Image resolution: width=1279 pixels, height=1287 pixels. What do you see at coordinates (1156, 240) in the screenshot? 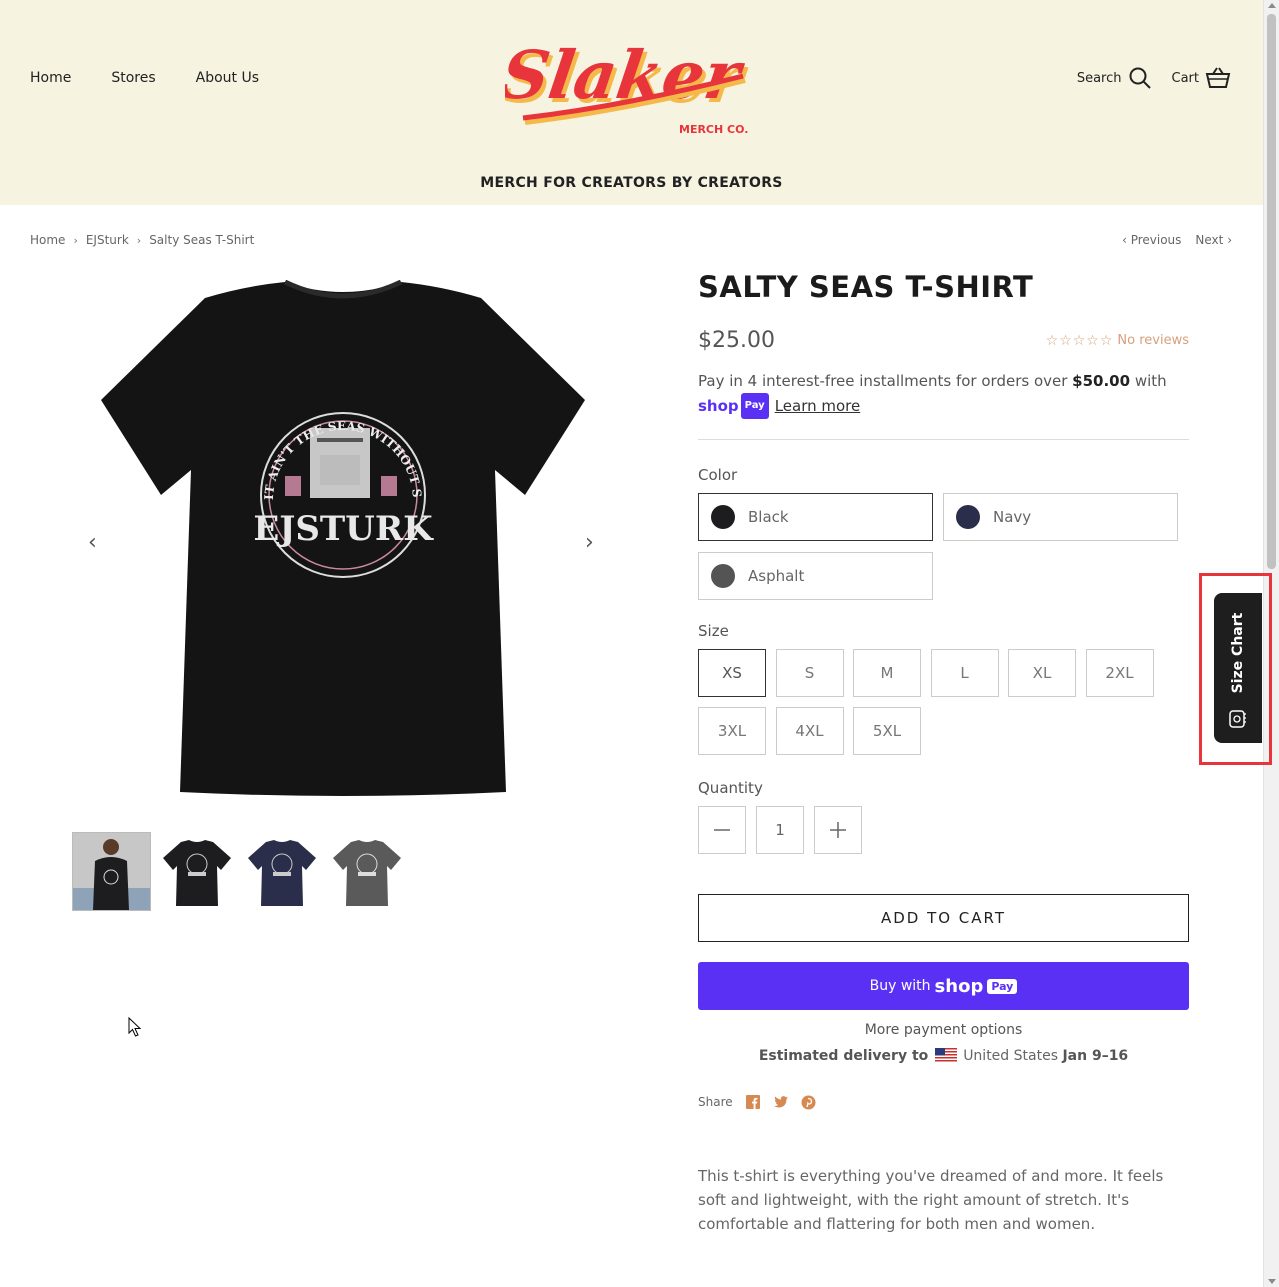
I see `previous-label: Previous` at bounding box center [1156, 240].